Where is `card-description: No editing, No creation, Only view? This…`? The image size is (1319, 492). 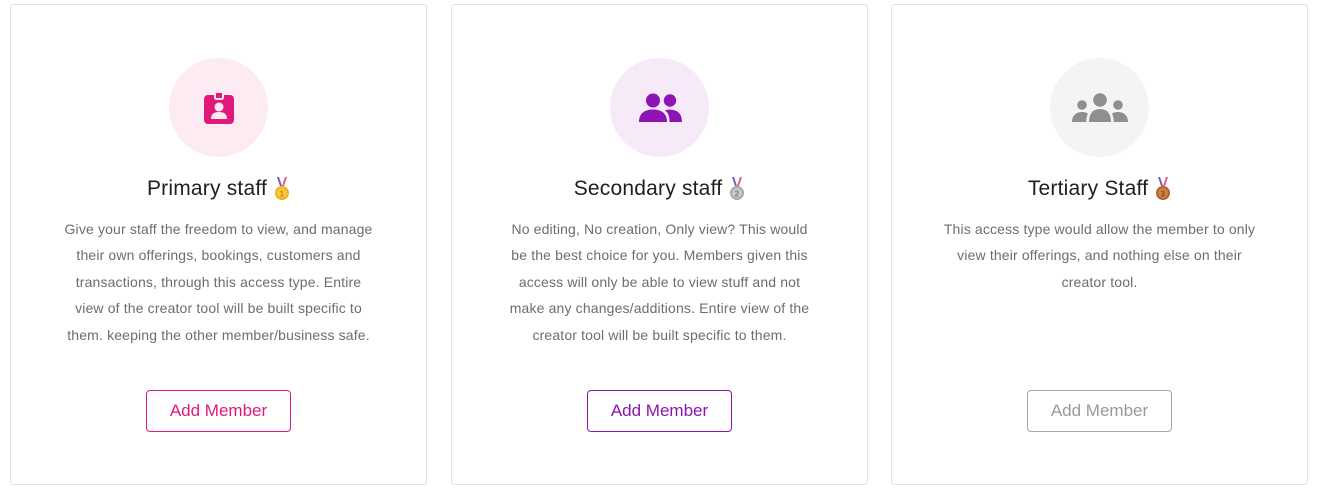 card-description: No editing, No creation, Only view? This… is located at coordinates (659, 282).